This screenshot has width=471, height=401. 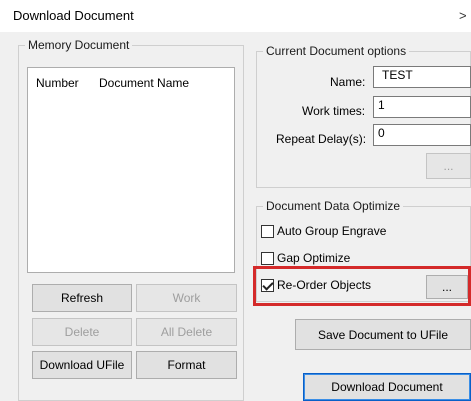 I want to click on save-to-ufile-button: Save Document to UFile, so click(x=383, y=334).